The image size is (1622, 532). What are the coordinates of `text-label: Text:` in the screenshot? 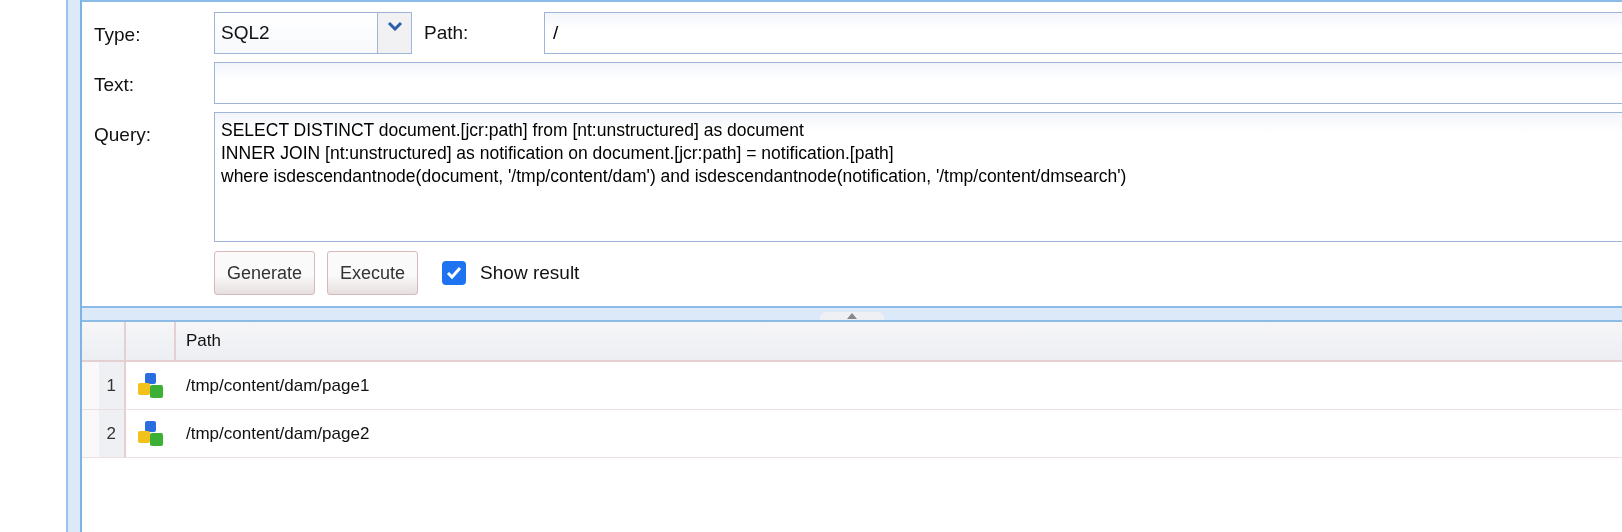 It's located at (115, 85).